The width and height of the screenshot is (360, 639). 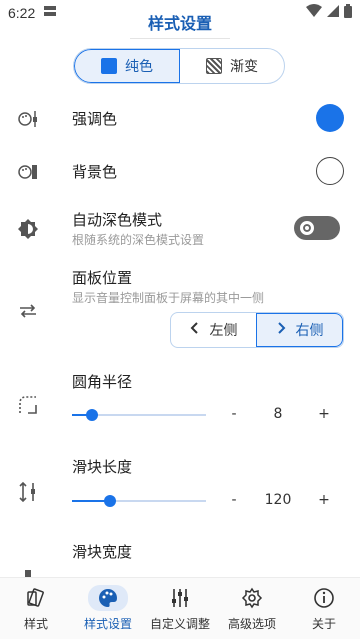 I want to click on slider-length-label: 滑块长度, so click(x=102, y=467).